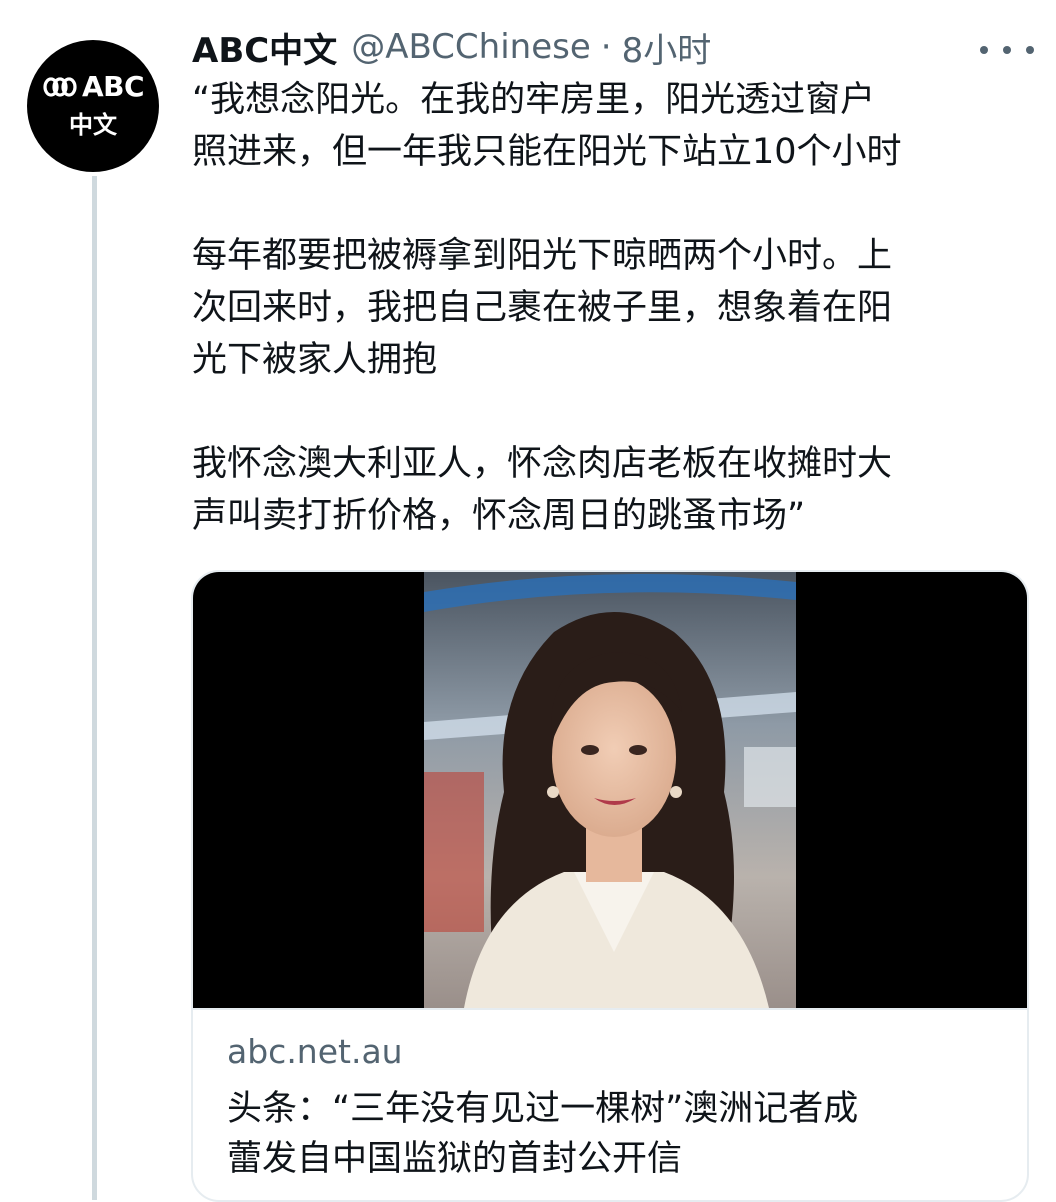 Image resolution: width=1056 pixels, height=1202 pixels. I want to click on tweet-text-line: “我想念阳光。在我的牢房里，阳光透过窗户, so click(534, 100).